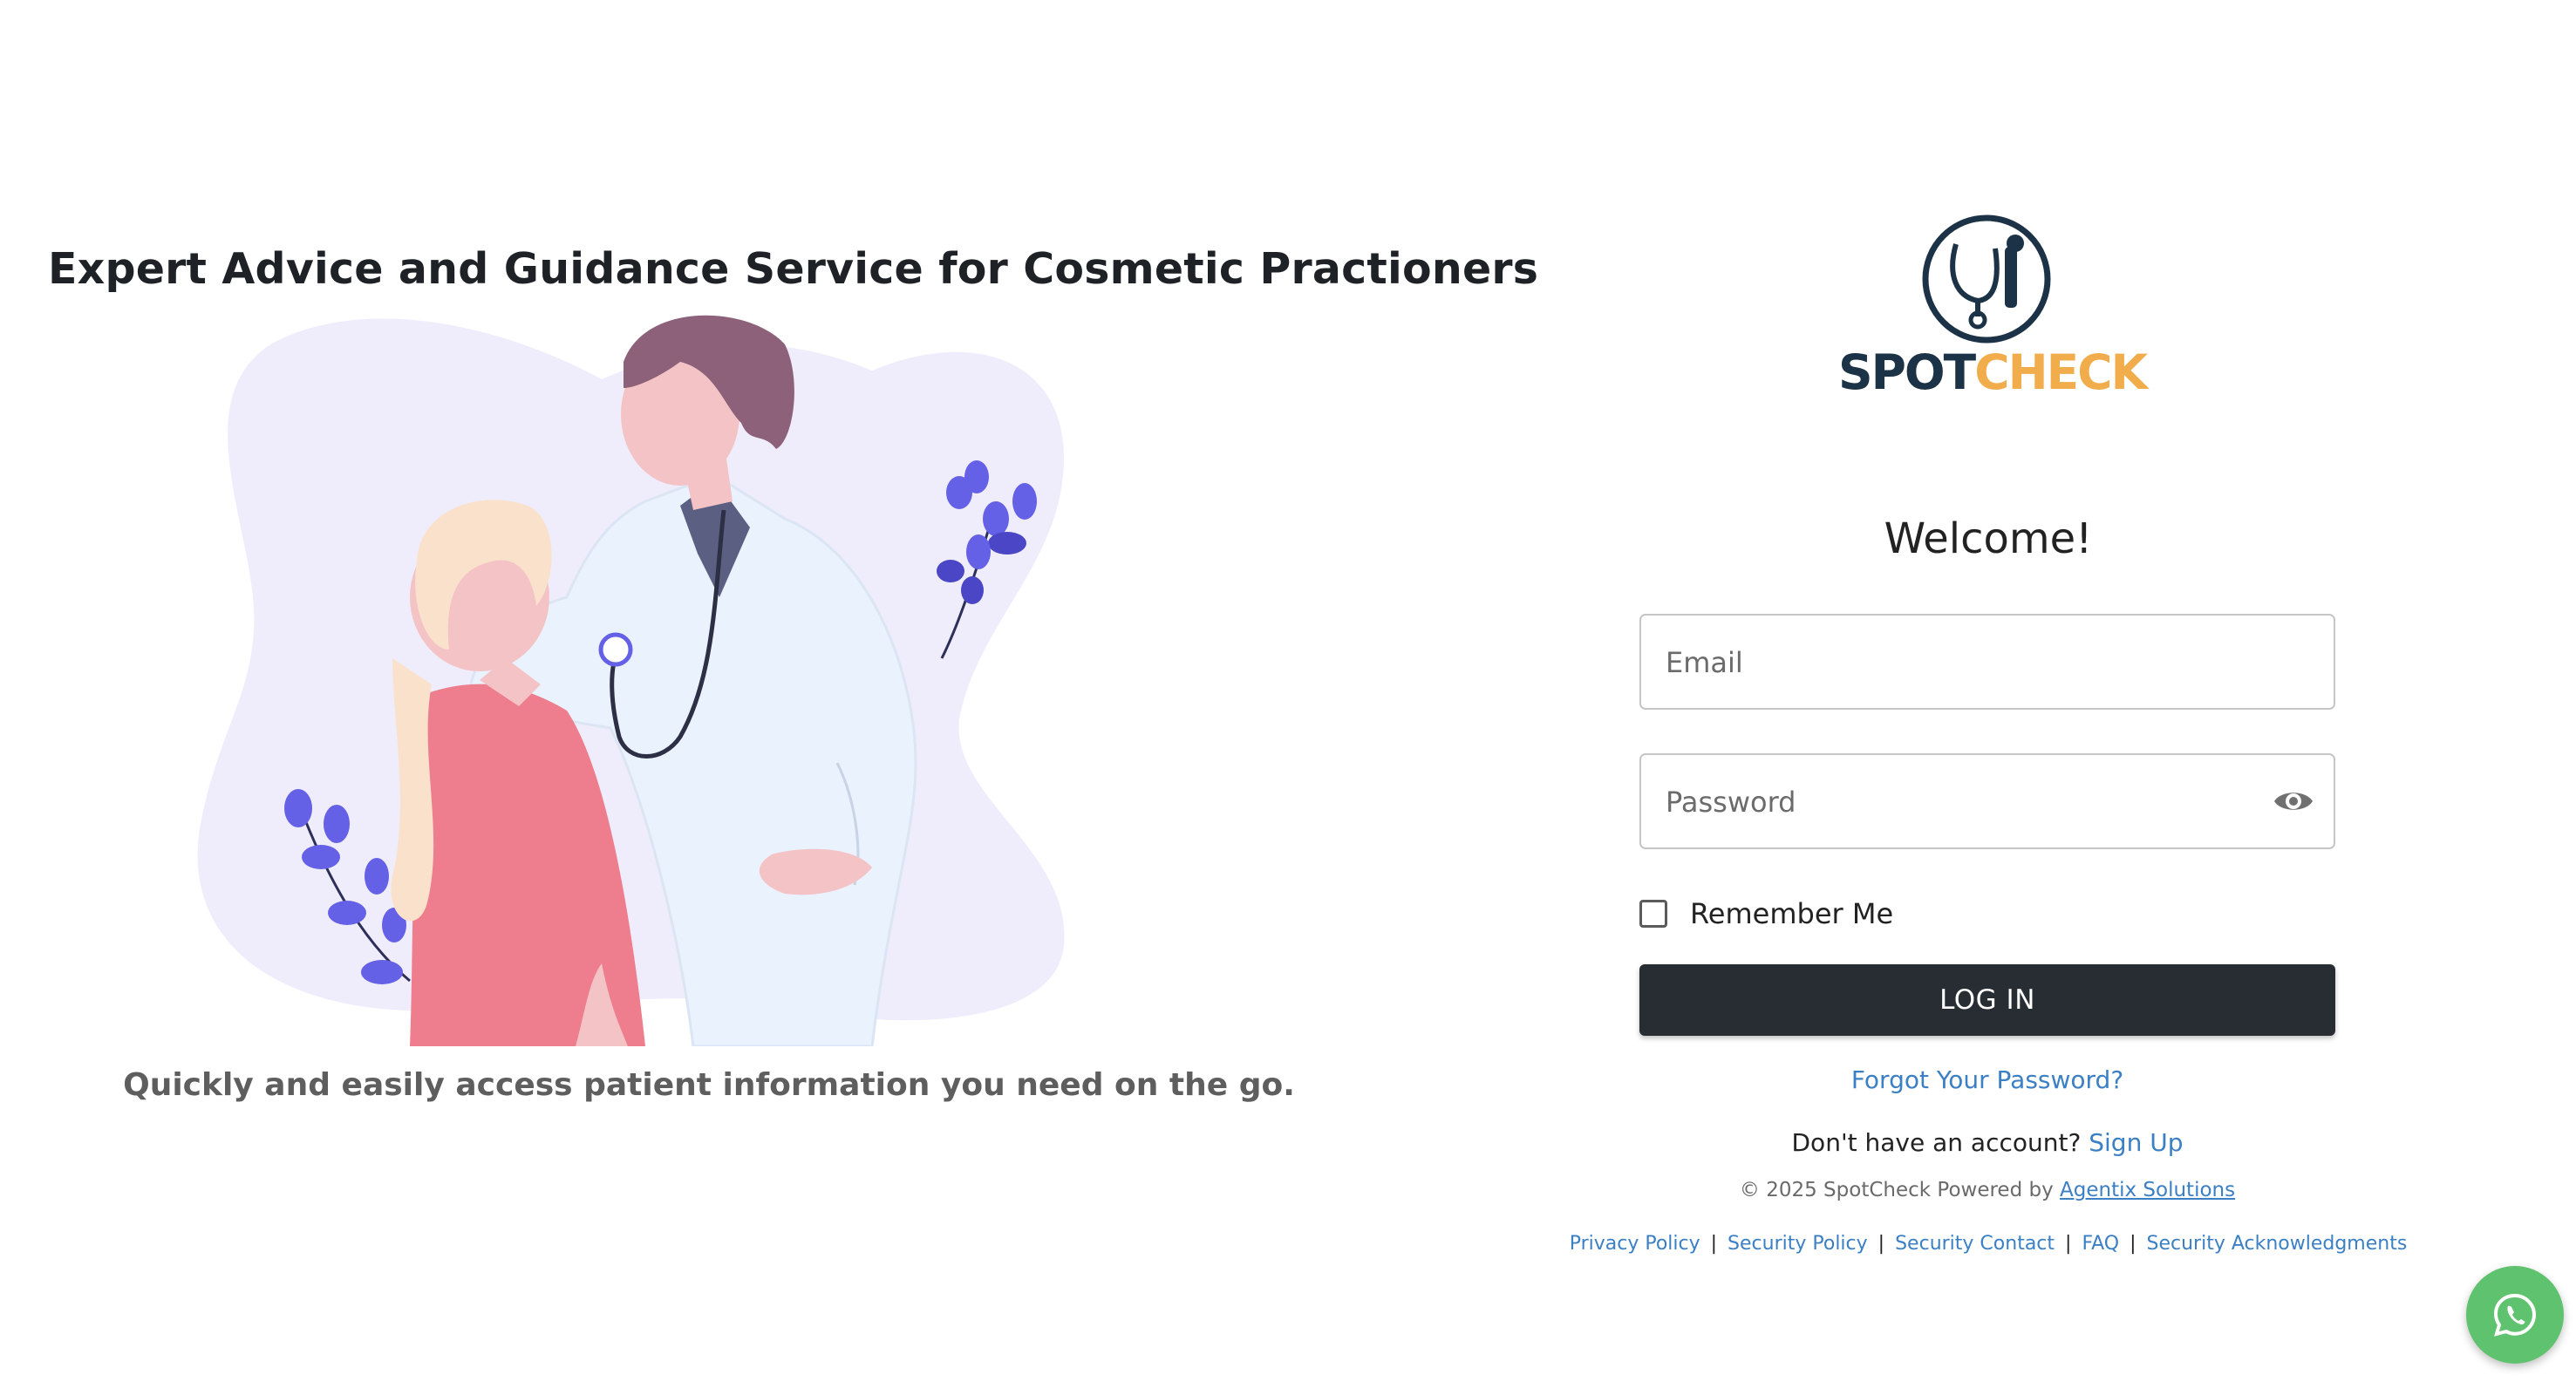 This screenshot has width=2576, height=1395. I want to click on whatsapp-icon, so click(2515, 1315).